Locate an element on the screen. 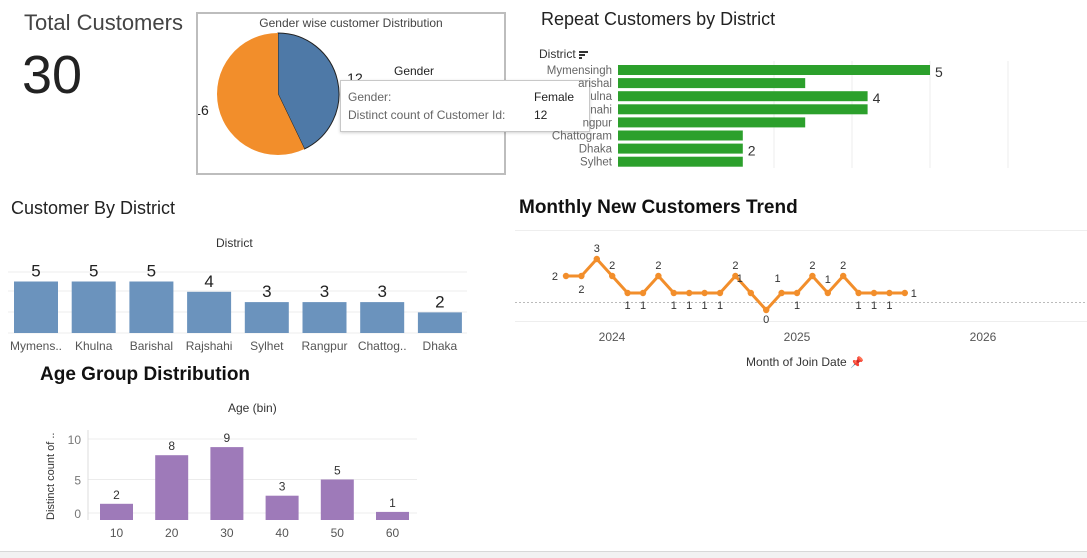 This screenshot has height=558, width=1087. pin-icon: 📌 is located at coordinates (857, 363).